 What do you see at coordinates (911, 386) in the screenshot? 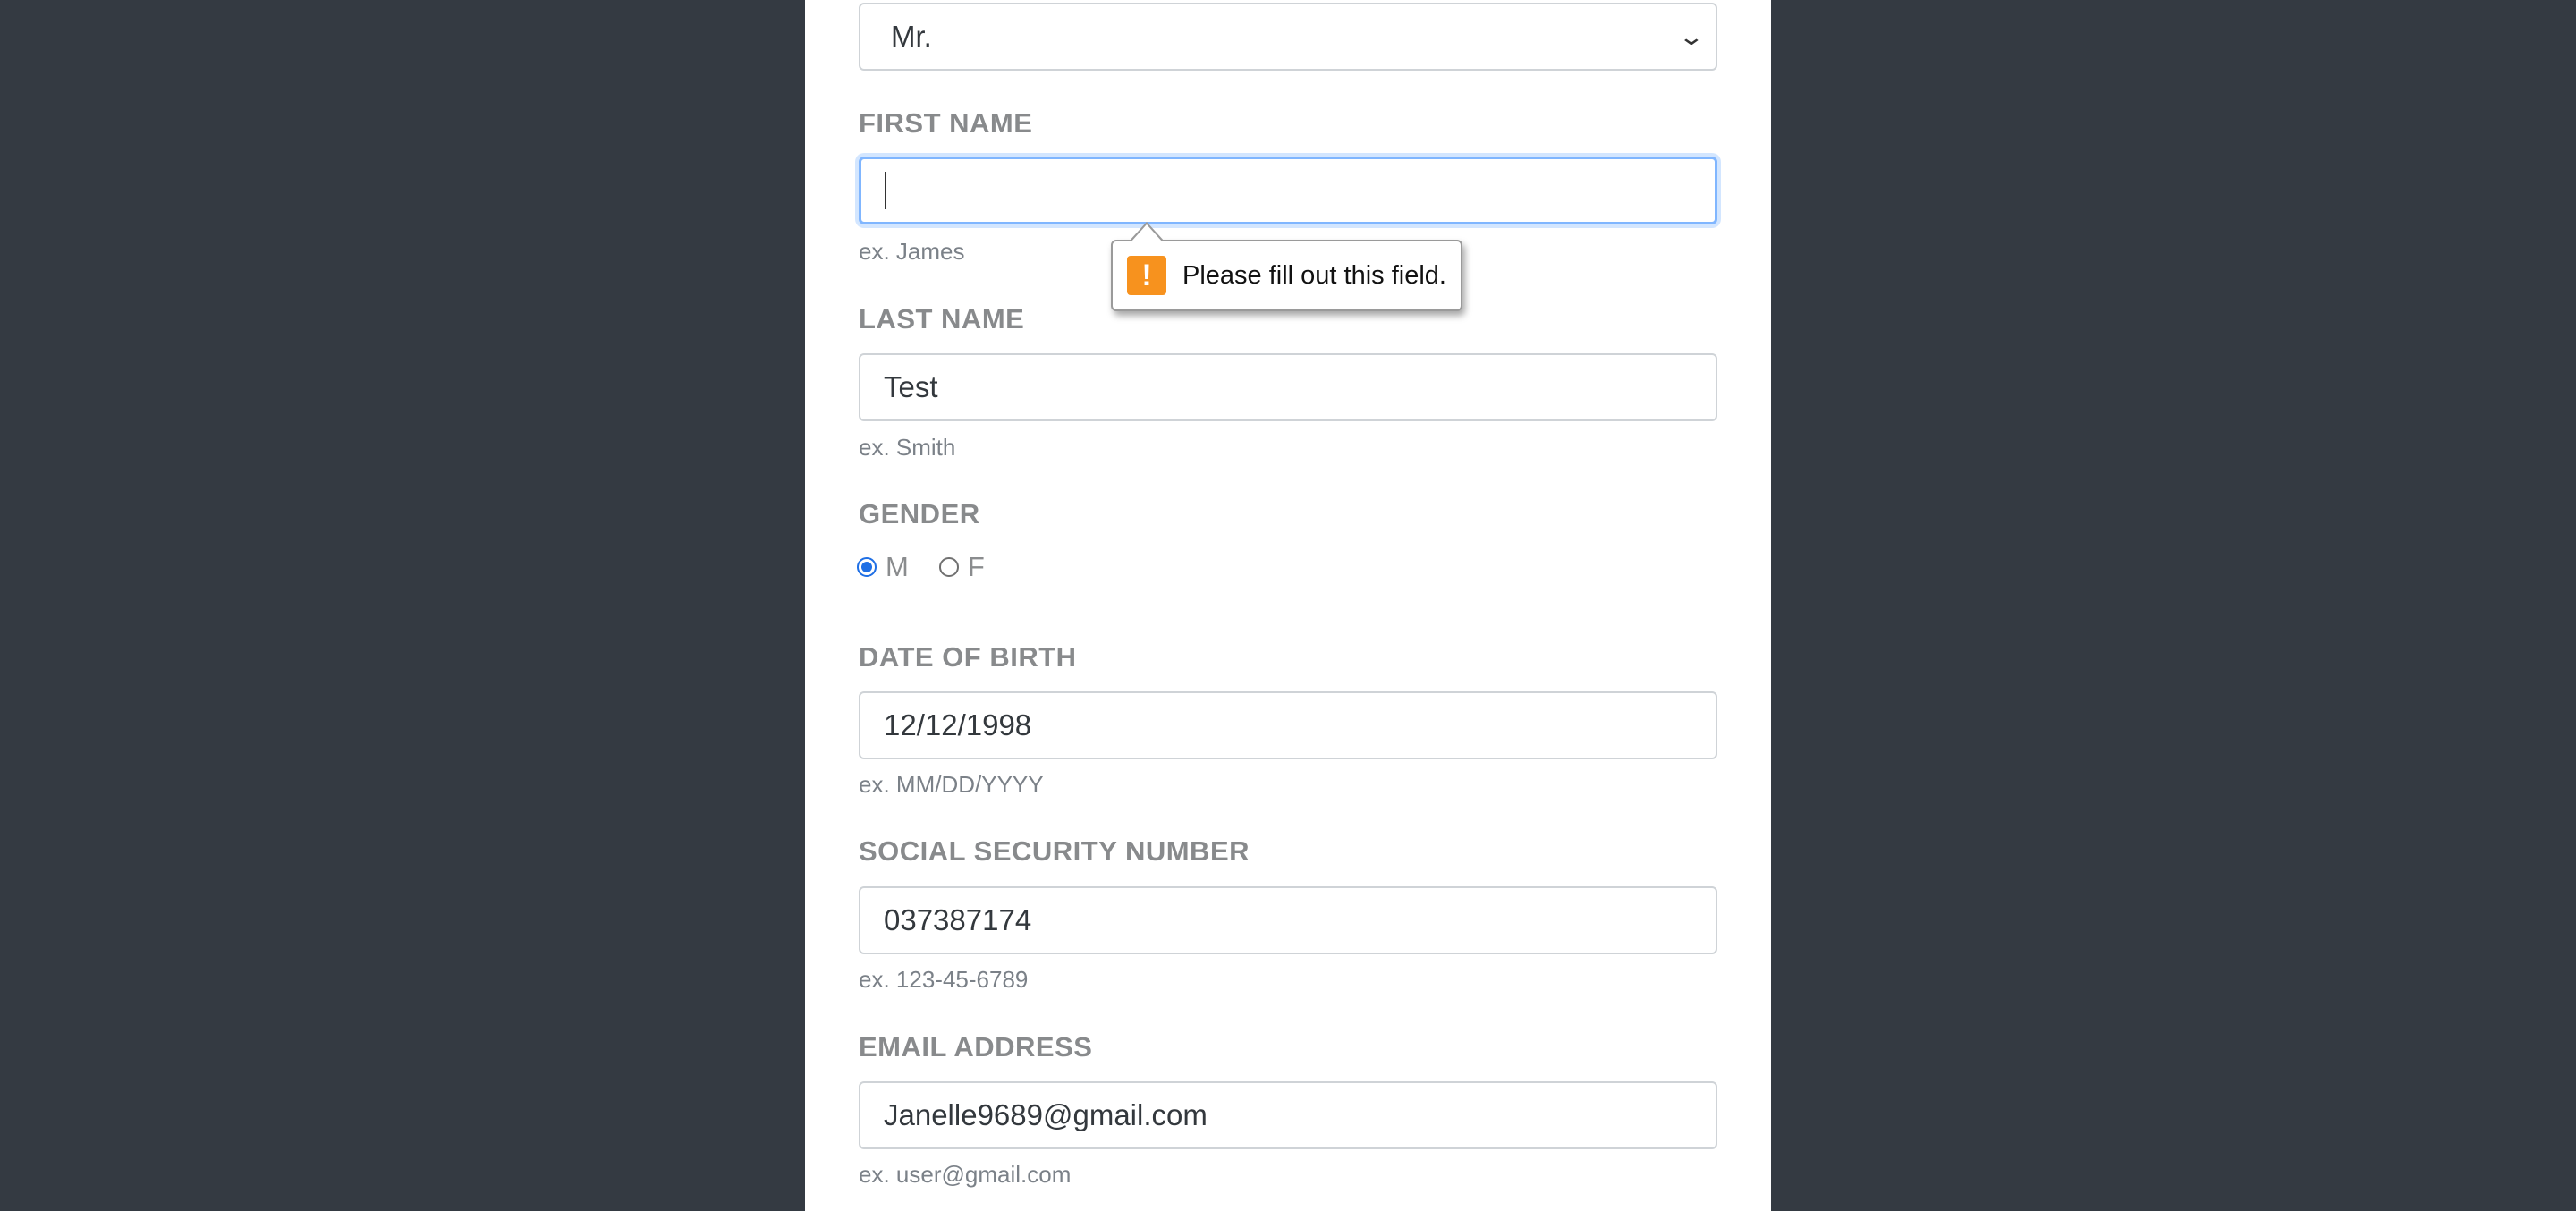
I see `last-name-value: Test` at bounding box center [911, 386].